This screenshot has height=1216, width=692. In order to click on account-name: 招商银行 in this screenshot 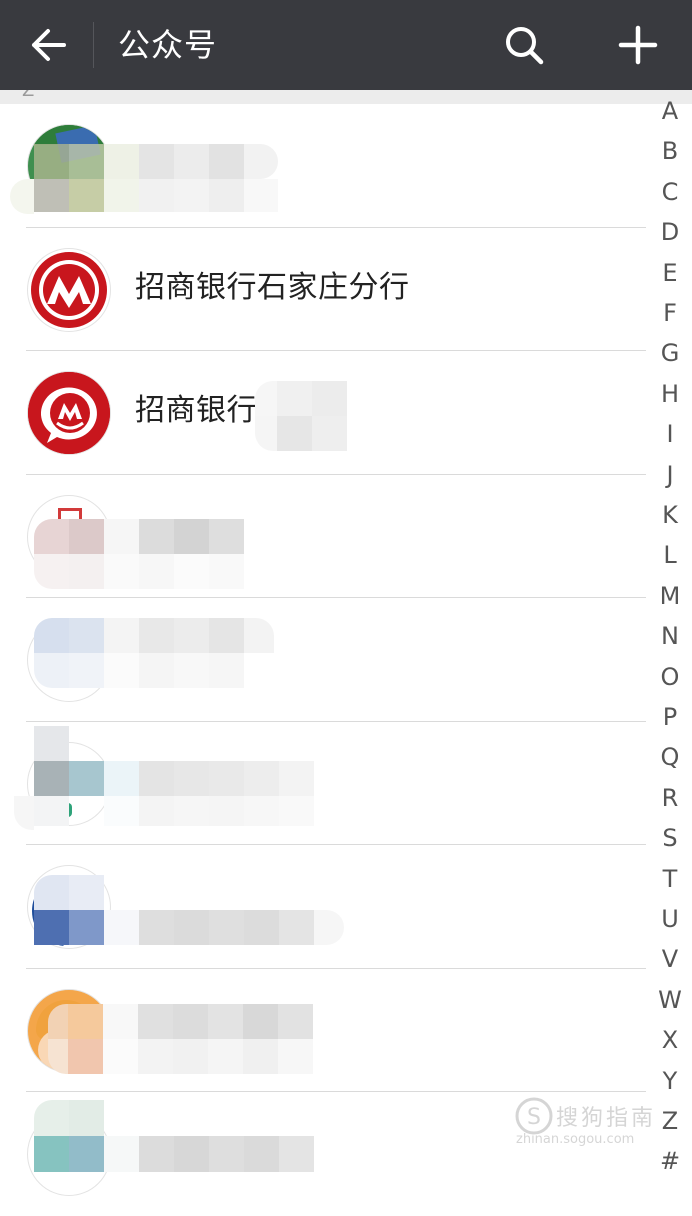, I will do `click(196, 410)`.